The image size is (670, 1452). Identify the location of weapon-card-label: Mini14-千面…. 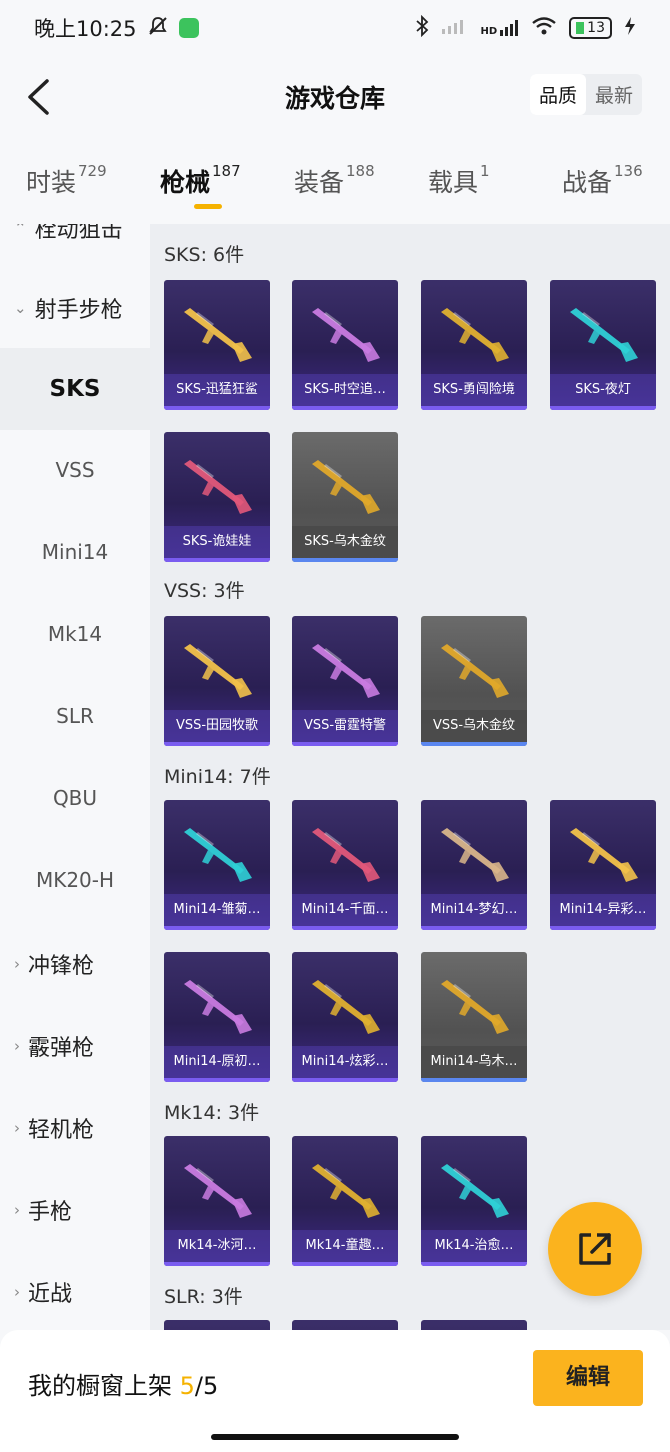
(345, 910).